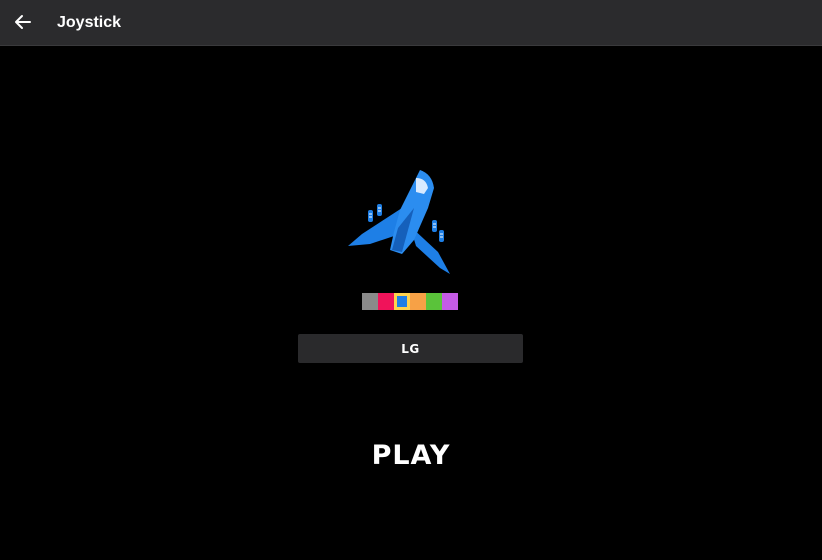 This screenshot has height=560, width=822. What do you see at coordinates (370, 301) in the screenshot?
I see `color-swatch-gray` at bounding box center [370, 301].